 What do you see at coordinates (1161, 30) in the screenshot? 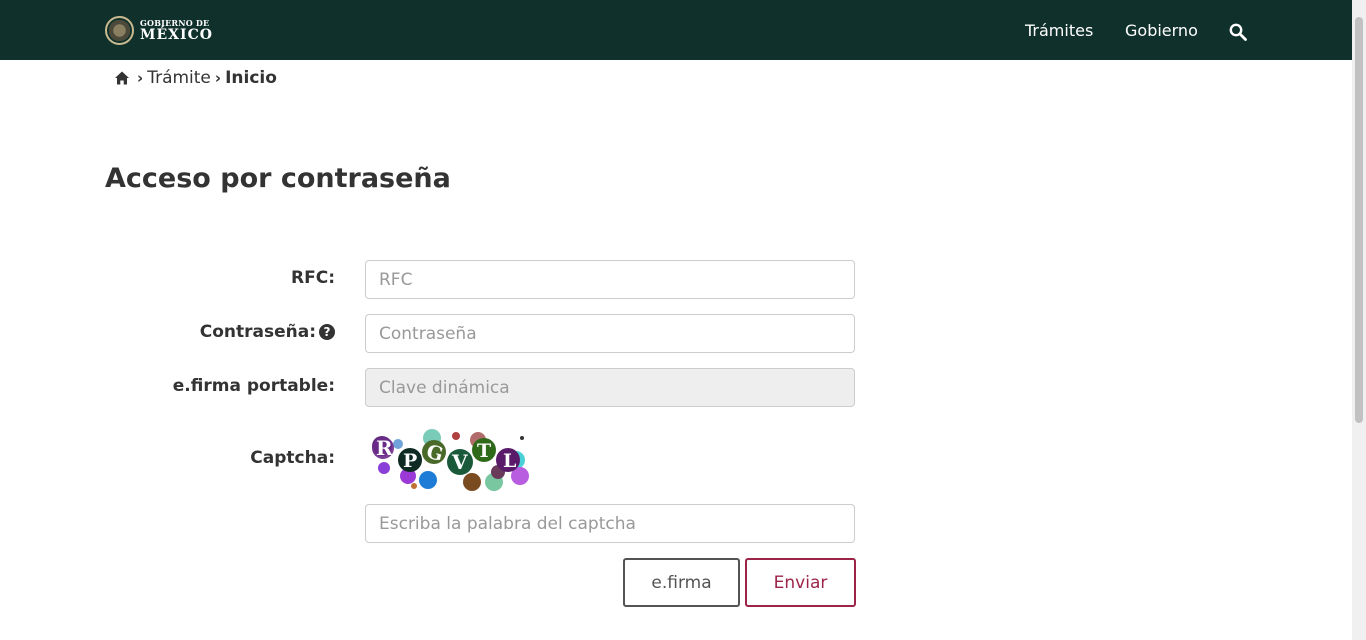
I see `nav-gobierno-link: Gobierno` at bounding box center [1161, 30].